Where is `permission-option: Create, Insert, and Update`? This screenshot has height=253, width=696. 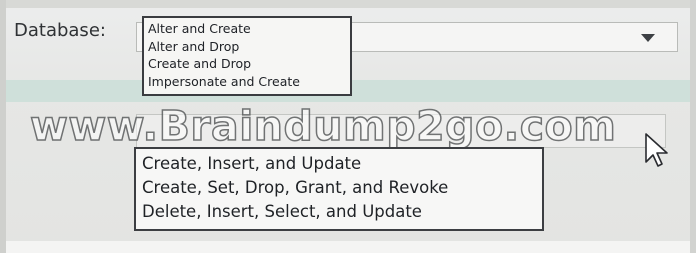
permission-option: Create, Insert, and Update is located at coordinates (339, 164).